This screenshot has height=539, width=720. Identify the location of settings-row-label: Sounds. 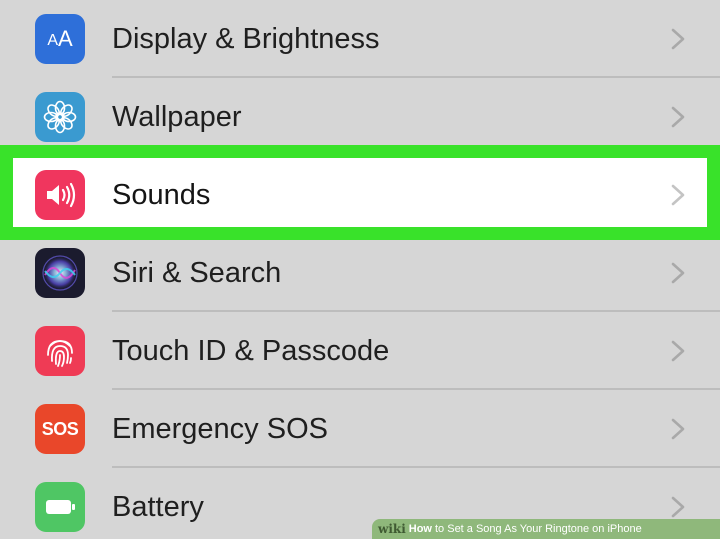
(161, 195).